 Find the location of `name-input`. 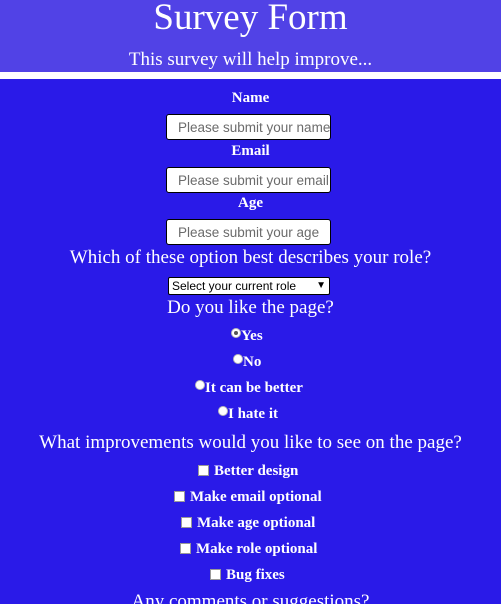

name-input is located at coordinates (248, 127).